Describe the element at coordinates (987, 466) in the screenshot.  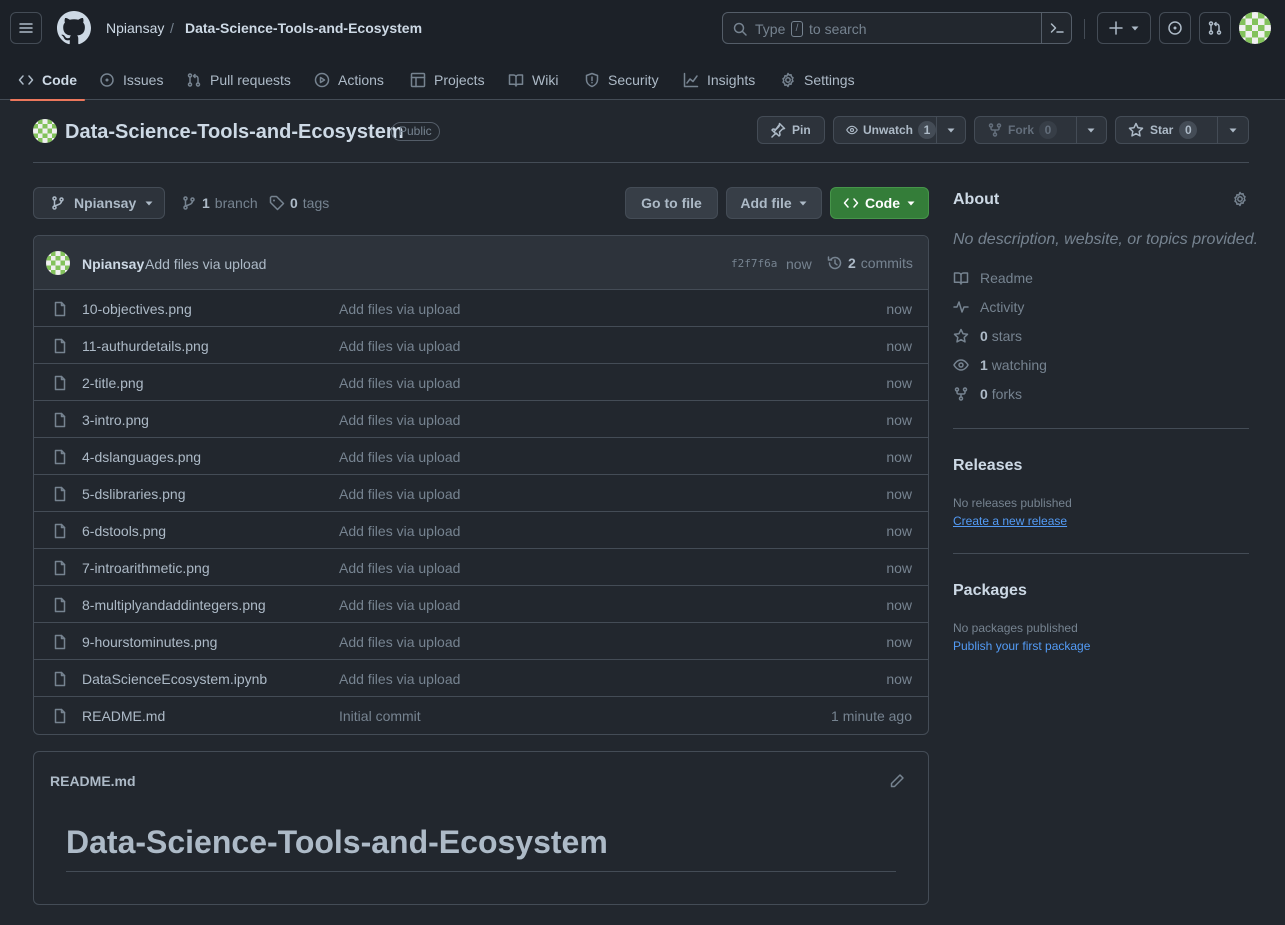
I see `releases-title: Releases` at that location.